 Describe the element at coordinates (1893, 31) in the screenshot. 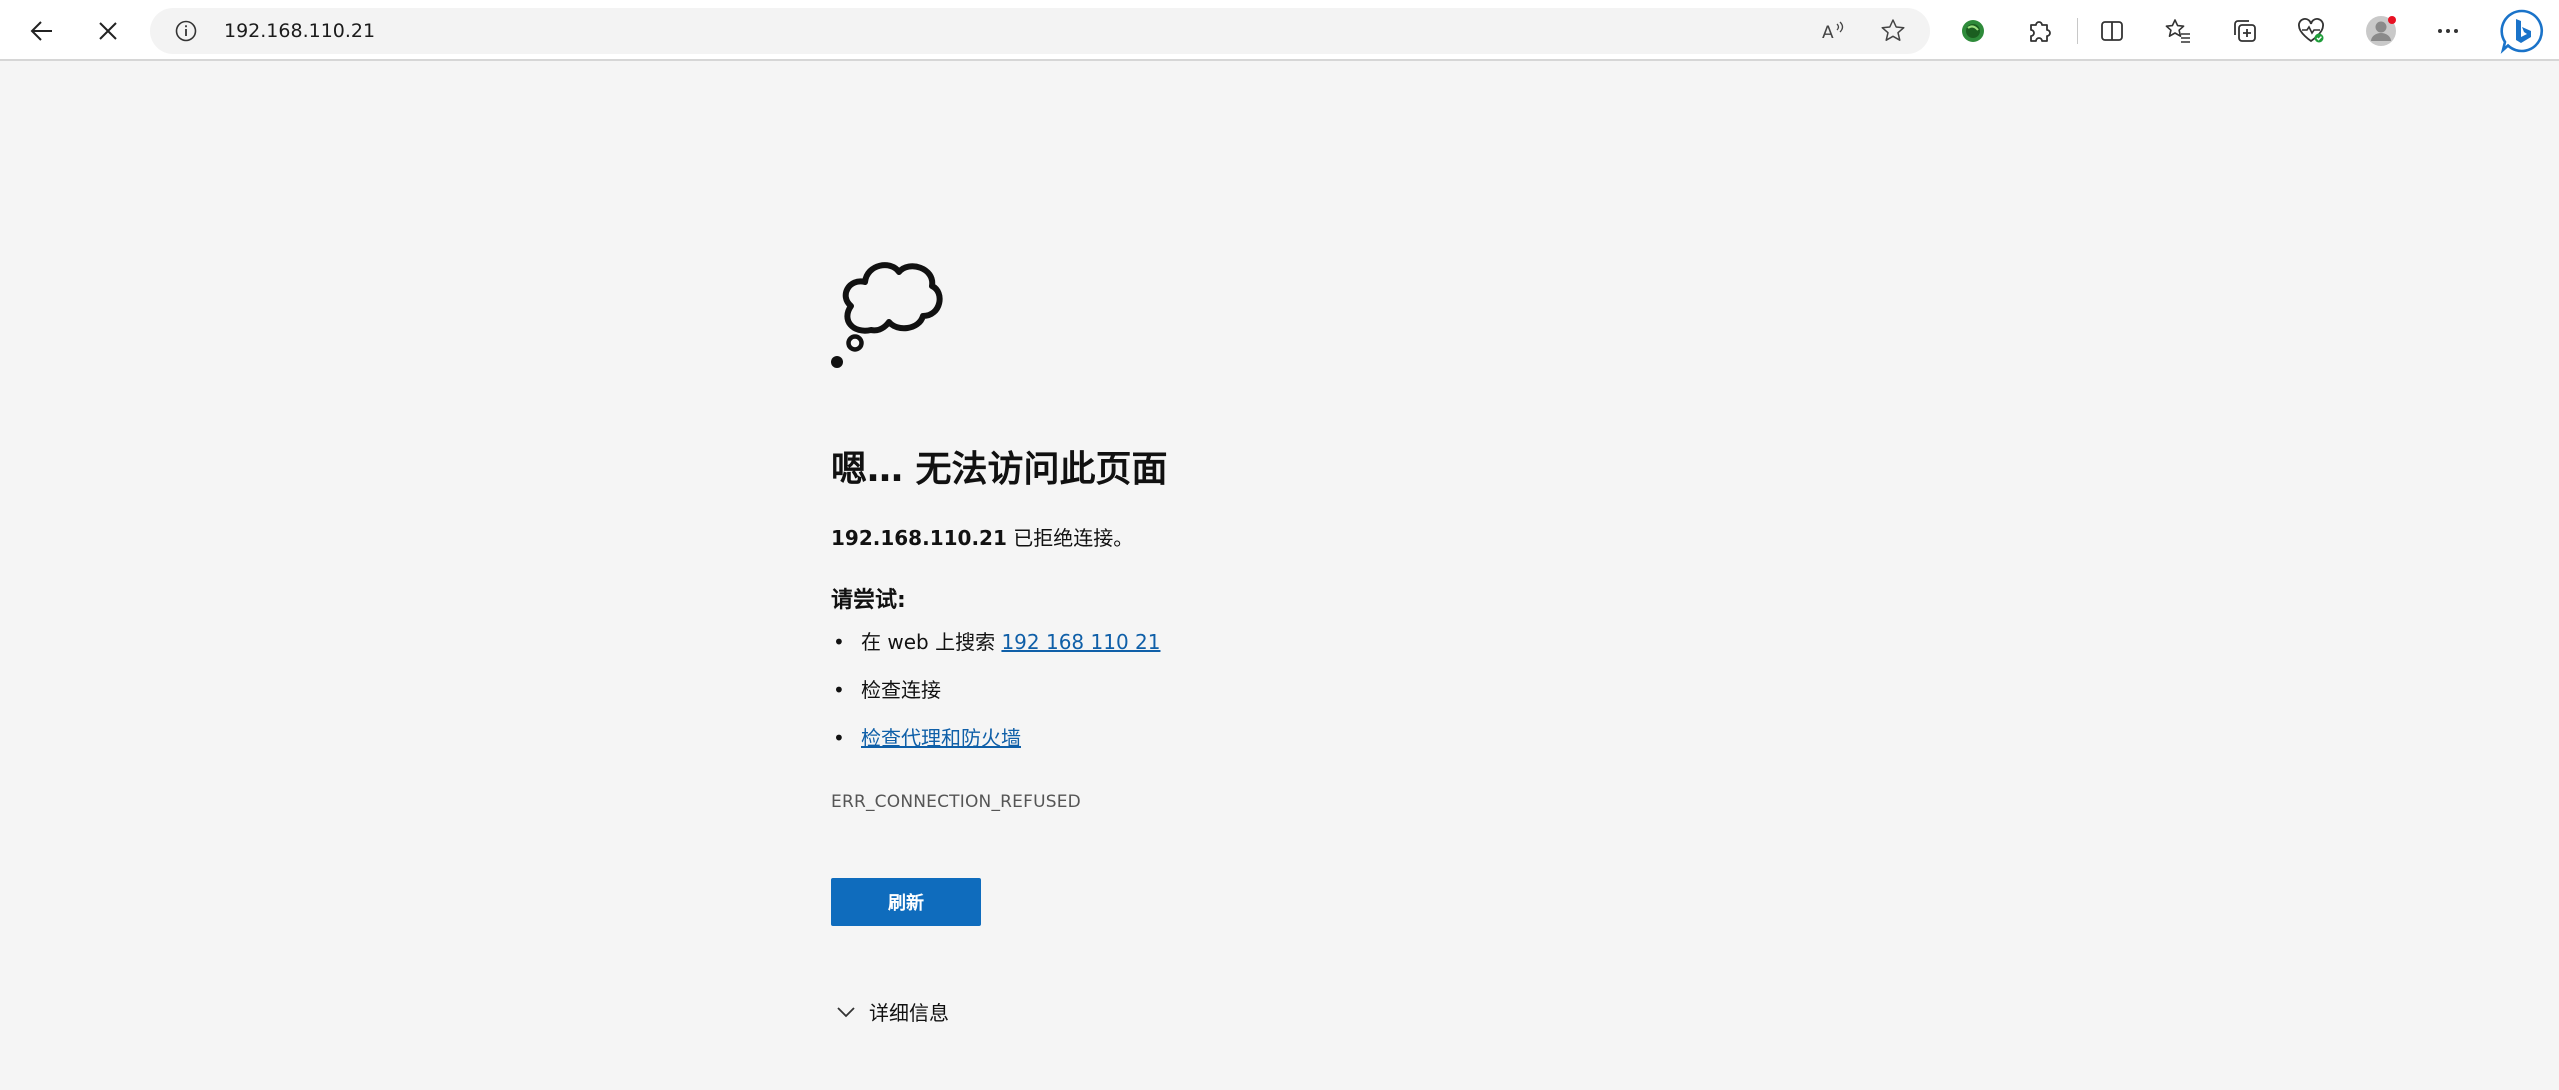

I see `add-favorite-icon` at that location.